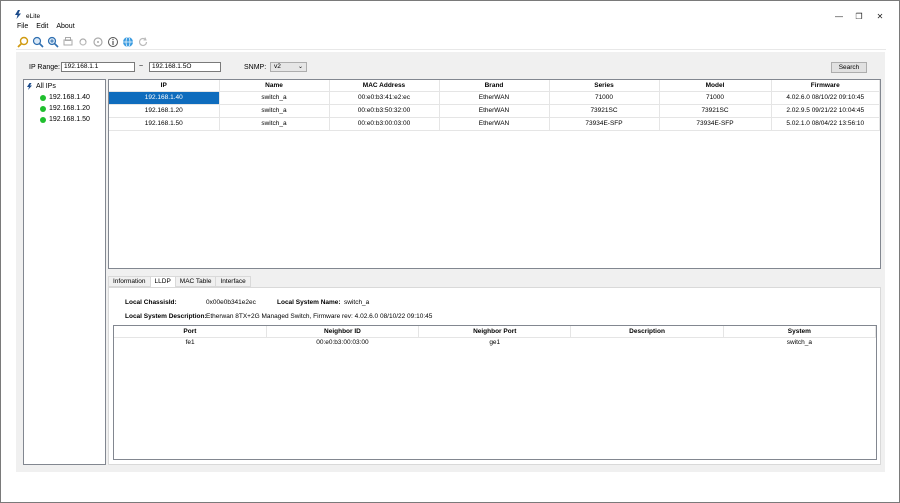  Describe the element at coordinates (604, 86) in the screenshot. I see `column-header-series: Series` at that location.